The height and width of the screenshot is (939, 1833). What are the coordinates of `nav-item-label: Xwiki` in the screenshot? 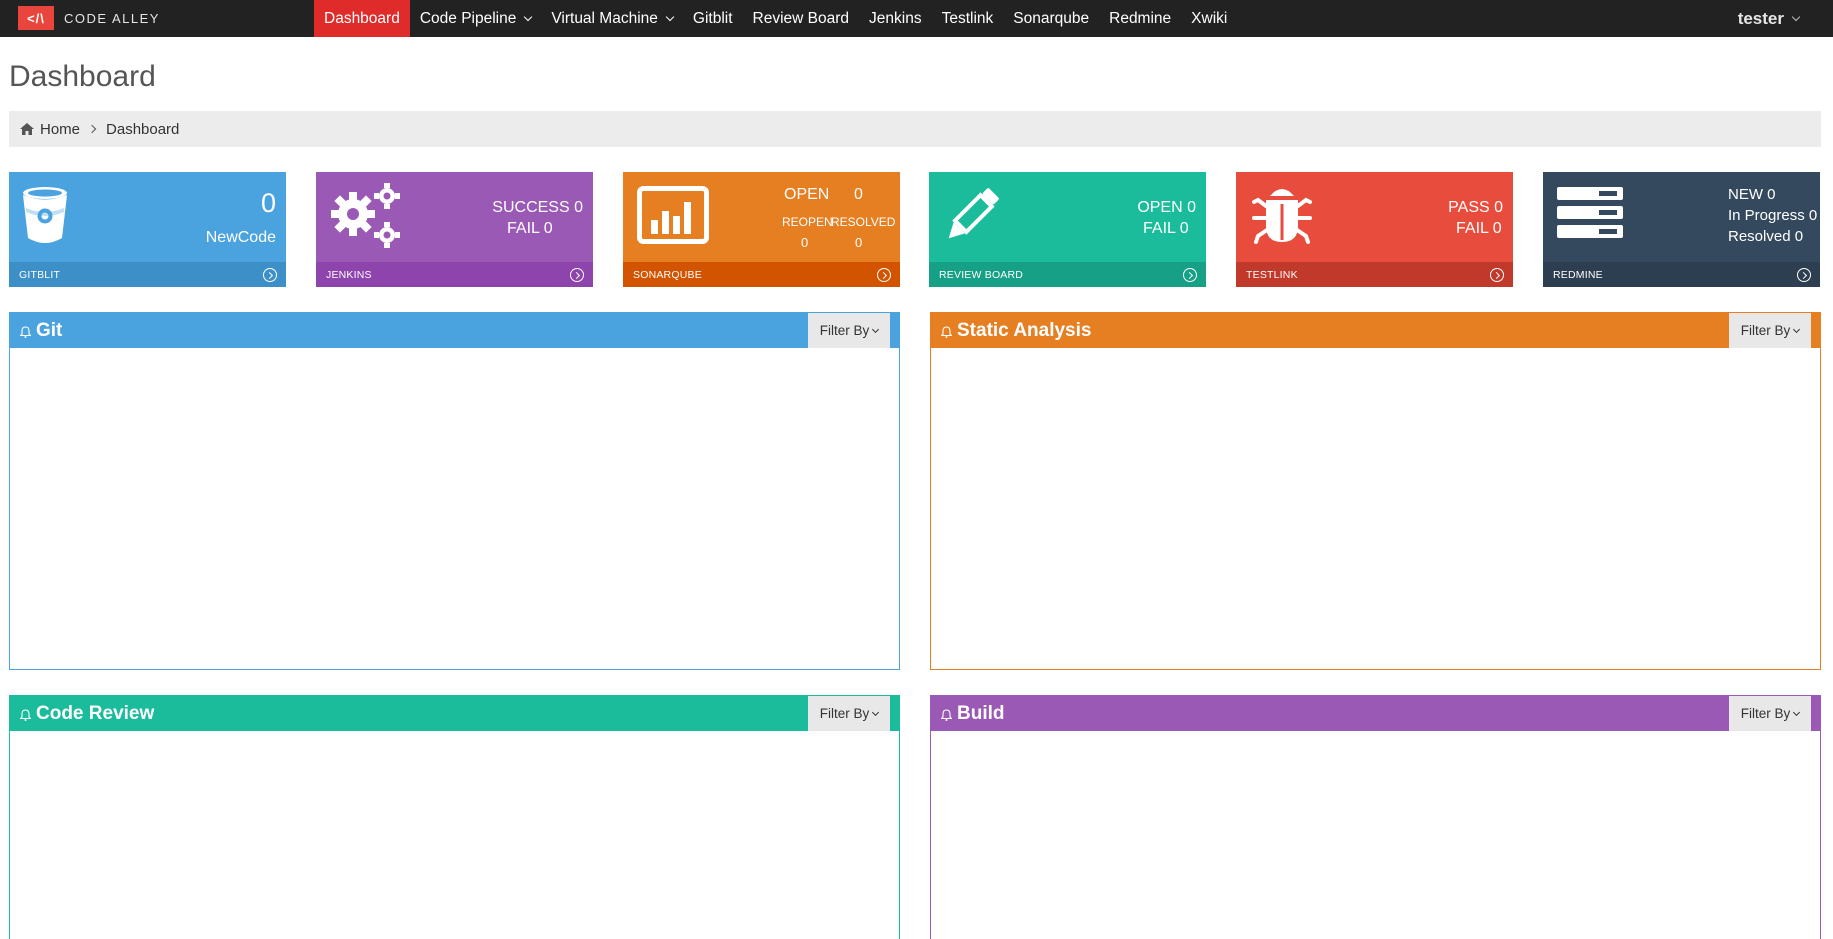 It's located at (1209, 18).